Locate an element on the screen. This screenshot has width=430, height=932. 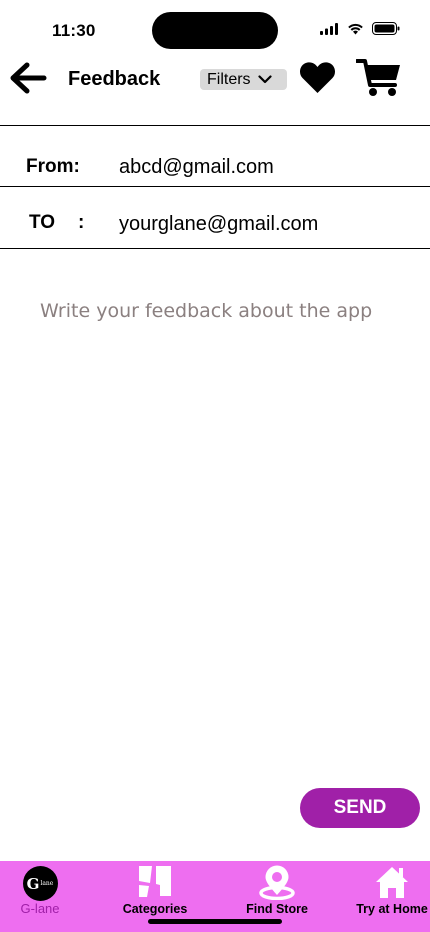
cart-button is located at coordinates (379, 80).